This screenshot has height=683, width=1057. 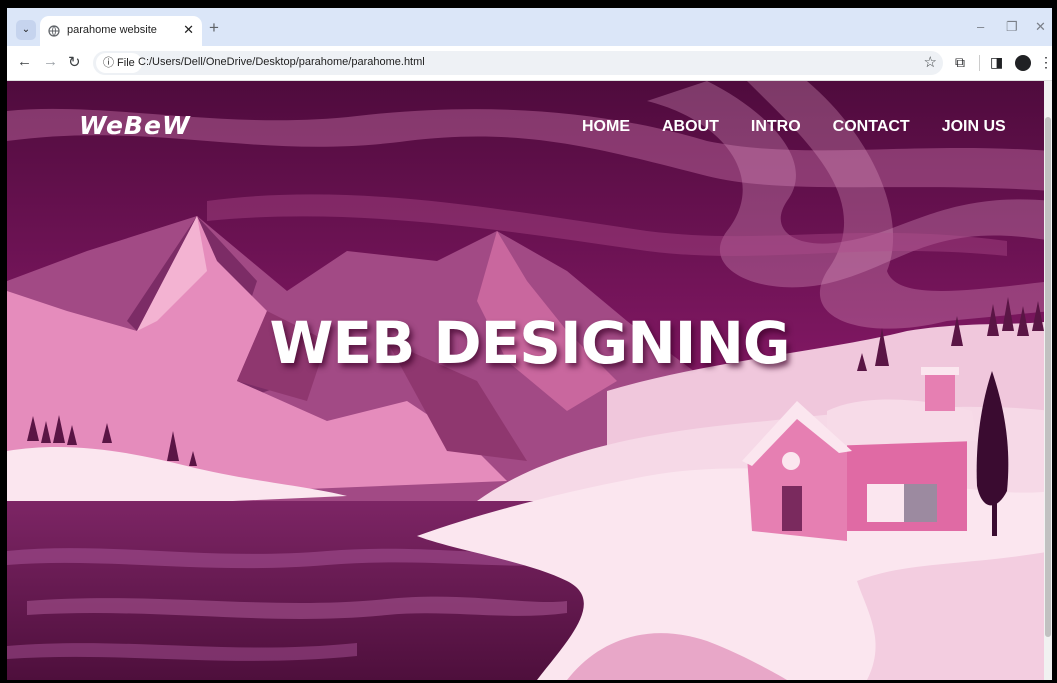 I want to click on tab-close-icon: ✕, so click(x=188, y=30).